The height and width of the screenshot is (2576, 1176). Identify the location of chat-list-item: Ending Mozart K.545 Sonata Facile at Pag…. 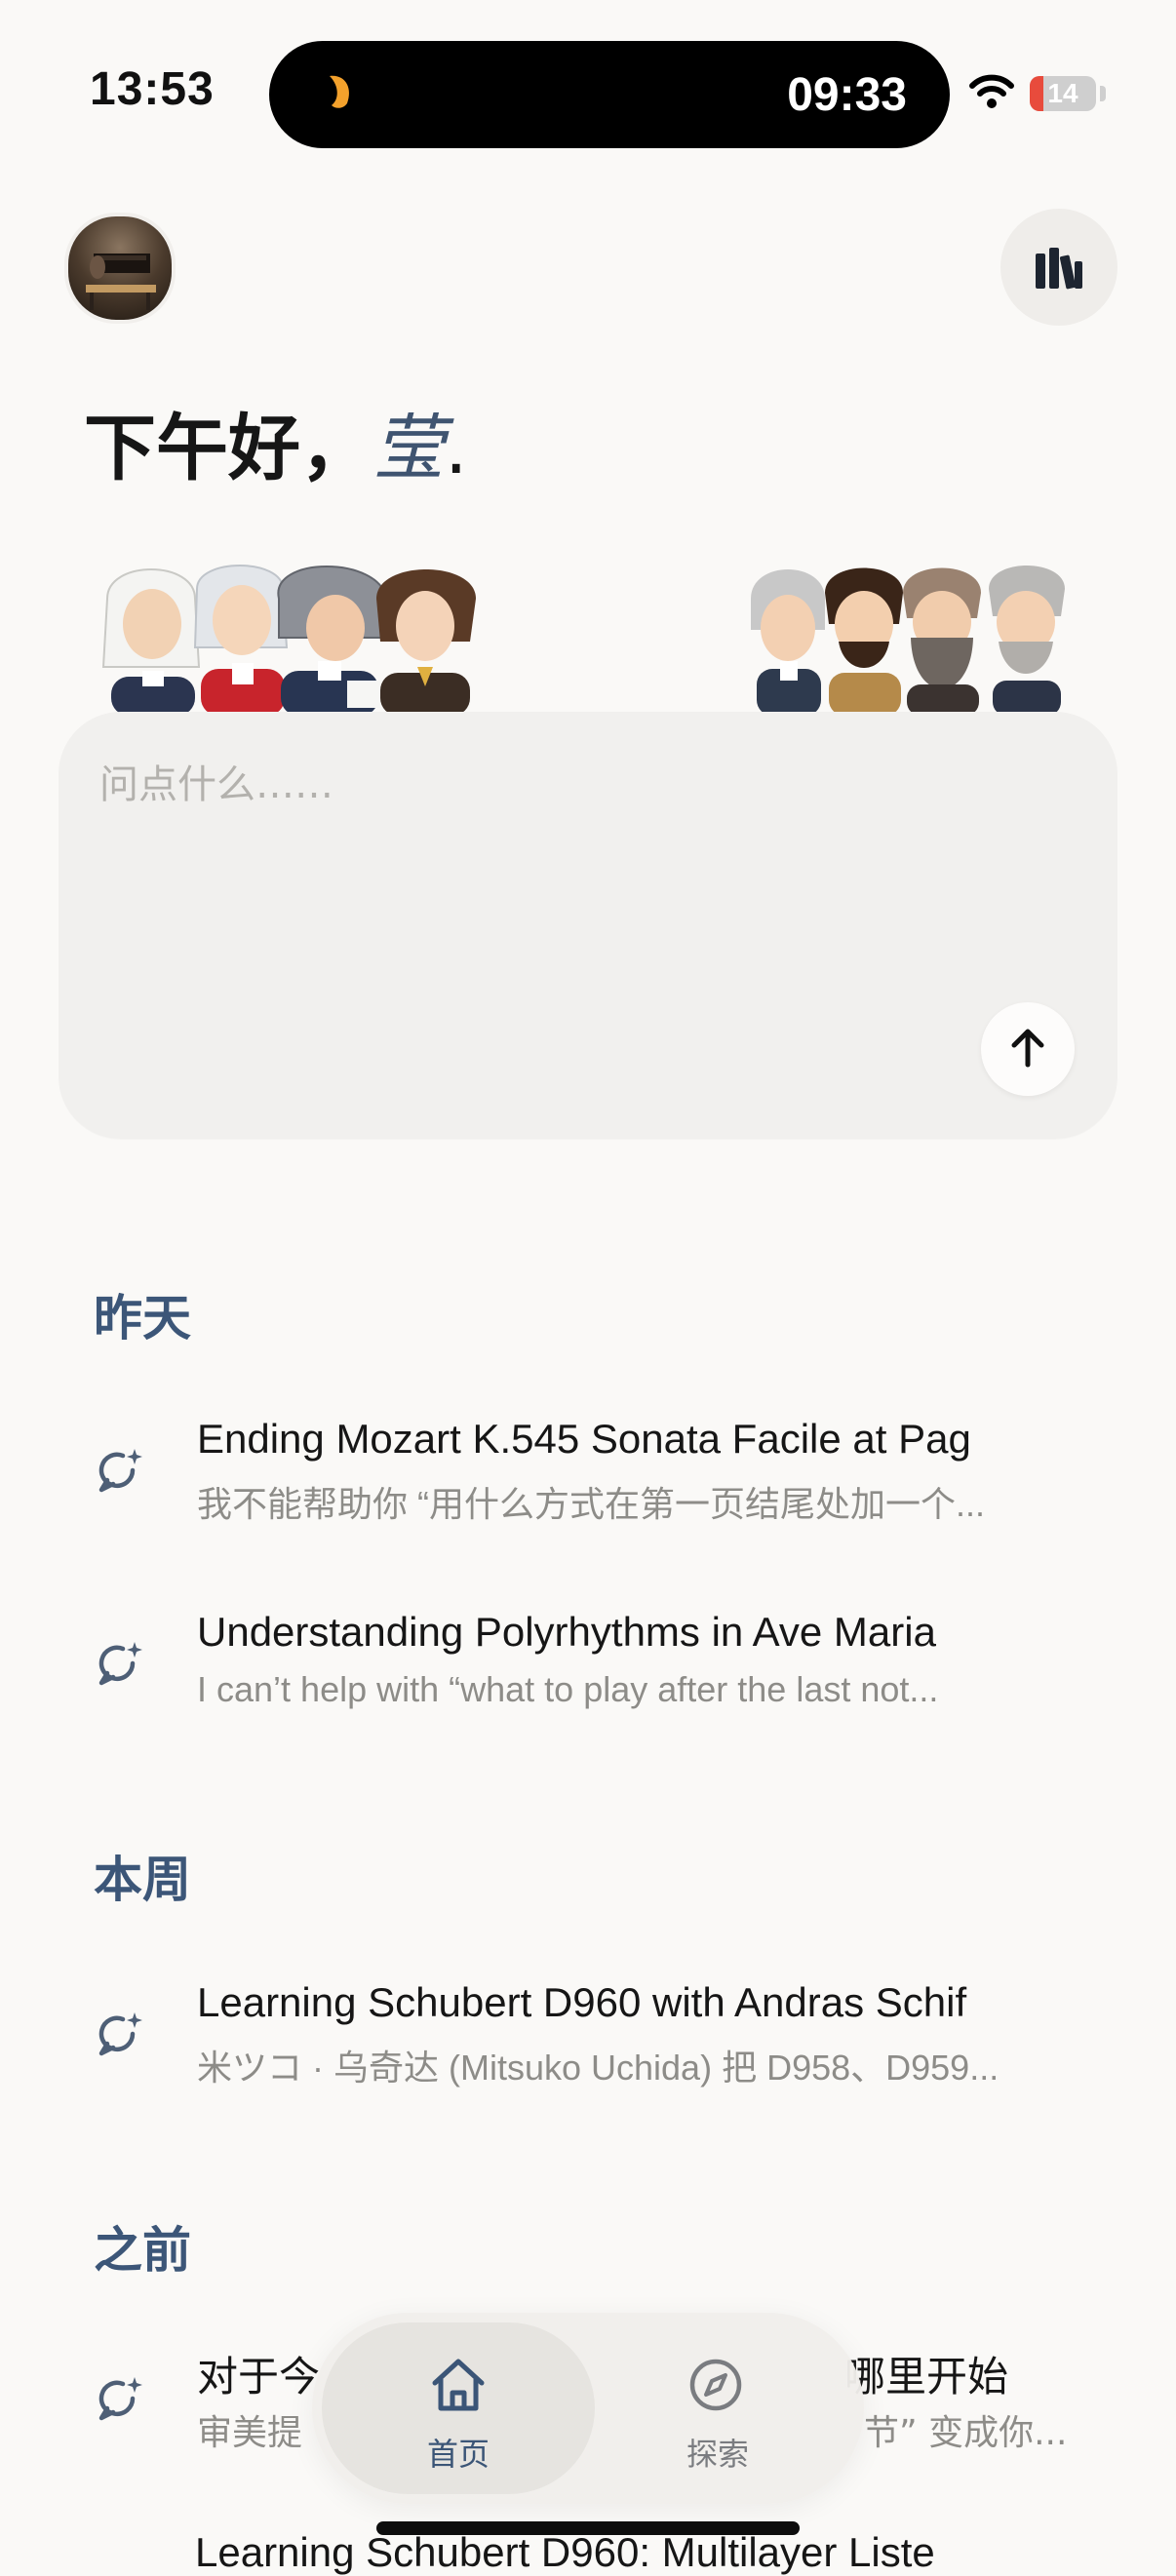
(591, 1484).